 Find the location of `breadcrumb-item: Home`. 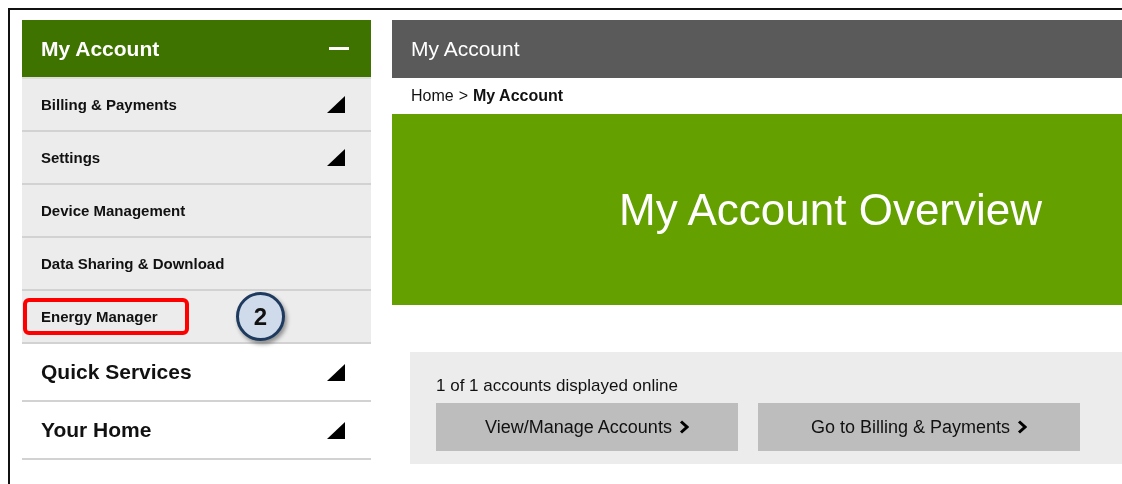

breadcrumb-item: Home is located at coordinates (432, 96).